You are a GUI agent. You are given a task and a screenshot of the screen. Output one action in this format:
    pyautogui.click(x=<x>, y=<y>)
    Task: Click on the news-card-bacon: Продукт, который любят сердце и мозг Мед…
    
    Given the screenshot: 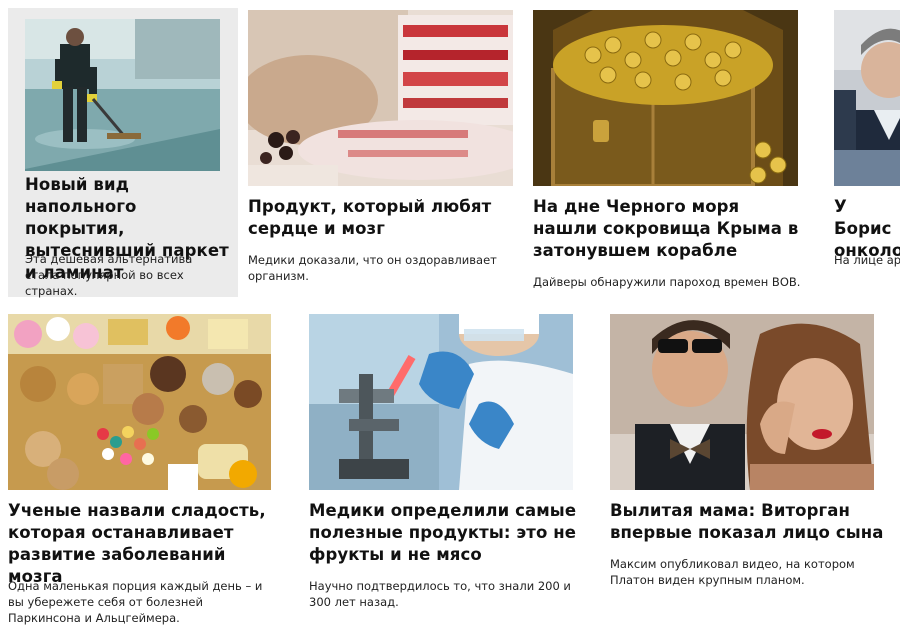 What is the action you would take?
    pyautogui.click(x=383, y=152)
    